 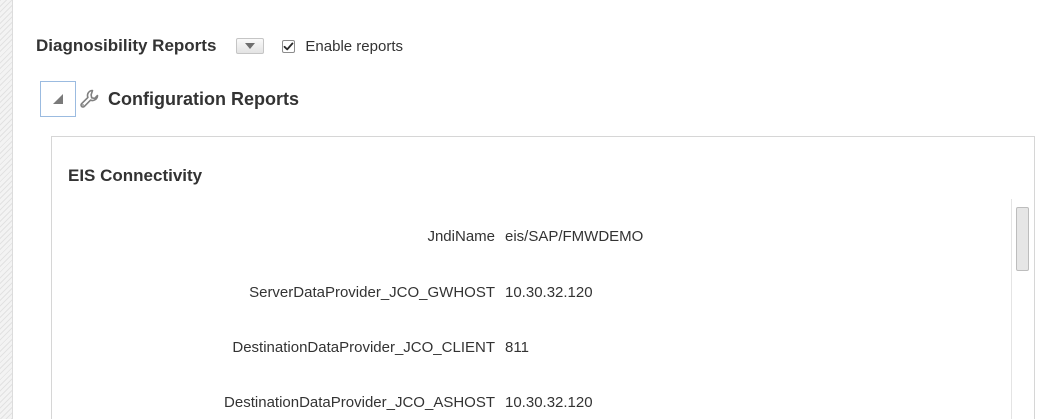 I want to click on scrollbar-thumb, so click(x=1022, y=239).